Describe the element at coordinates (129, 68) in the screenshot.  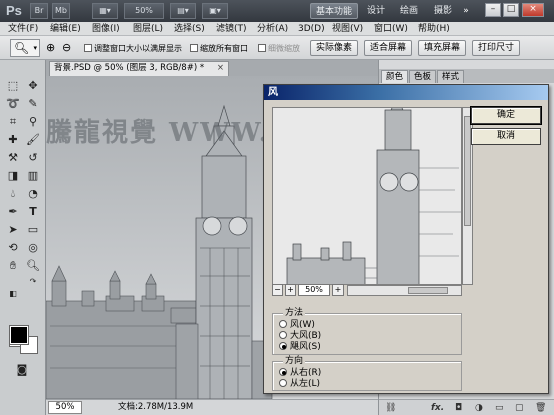
I see `document-tab-title: 背景.PSD @ 50% (图层 3, RGB/8#) *` at that location.